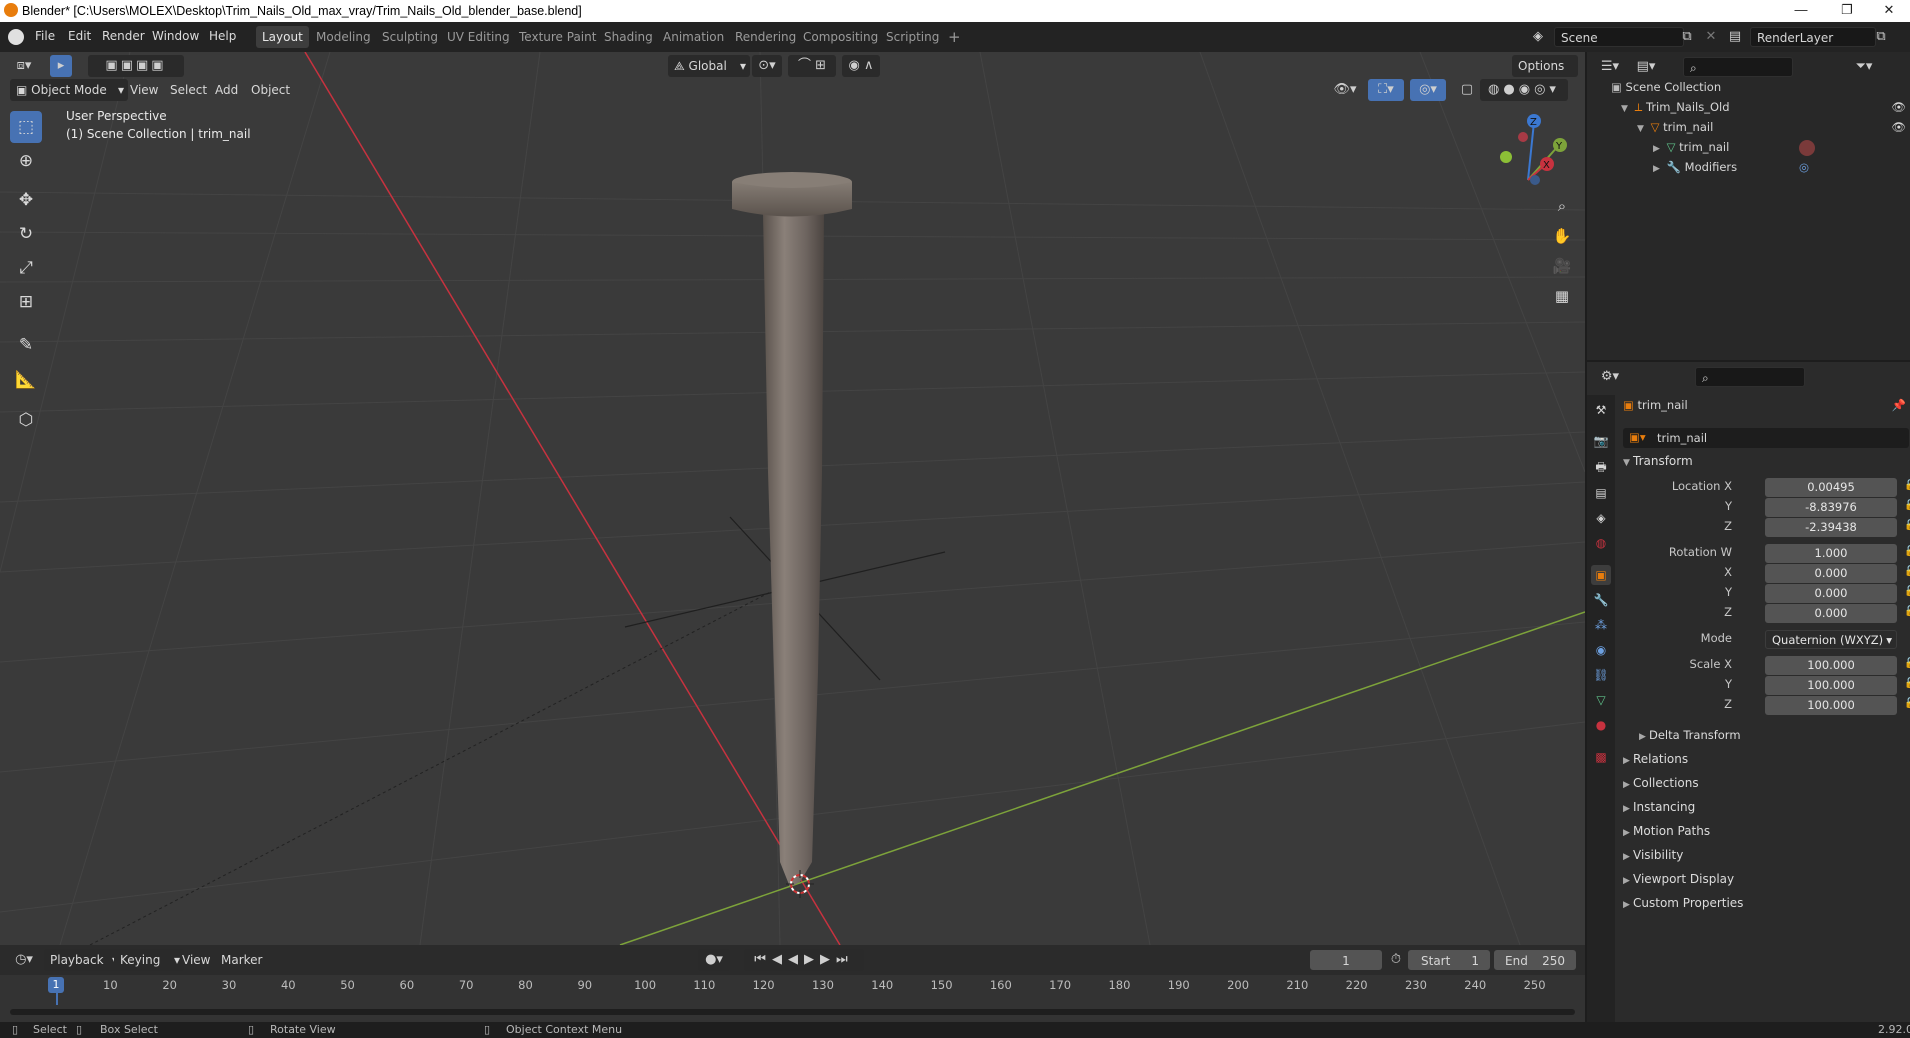 This screenshot has width=1910, height=1038. What do you see at coordinates (1768, 167) in the screenshot?
I see `outliner-item: ▶ 🔧 Modifiers ◎` at bounding box center [1768, 167].